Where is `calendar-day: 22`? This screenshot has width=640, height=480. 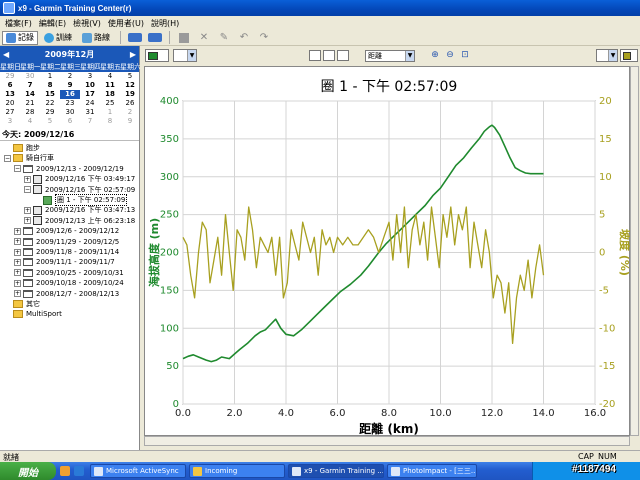
calendar-day: 22 is located at coordinates (50, 103).